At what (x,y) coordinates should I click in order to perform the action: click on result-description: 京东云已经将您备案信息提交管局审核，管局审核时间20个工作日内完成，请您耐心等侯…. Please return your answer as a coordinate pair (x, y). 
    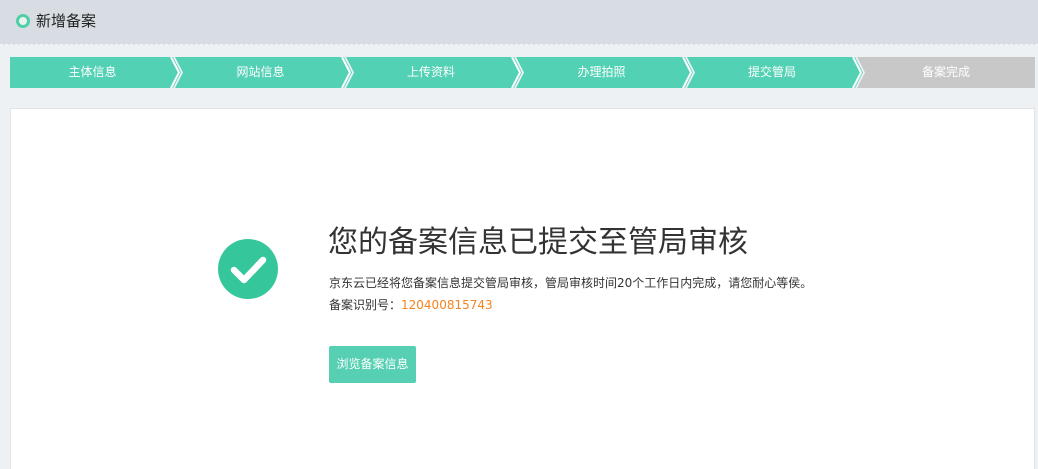
    Looking at the image, I should click on (571, 283).